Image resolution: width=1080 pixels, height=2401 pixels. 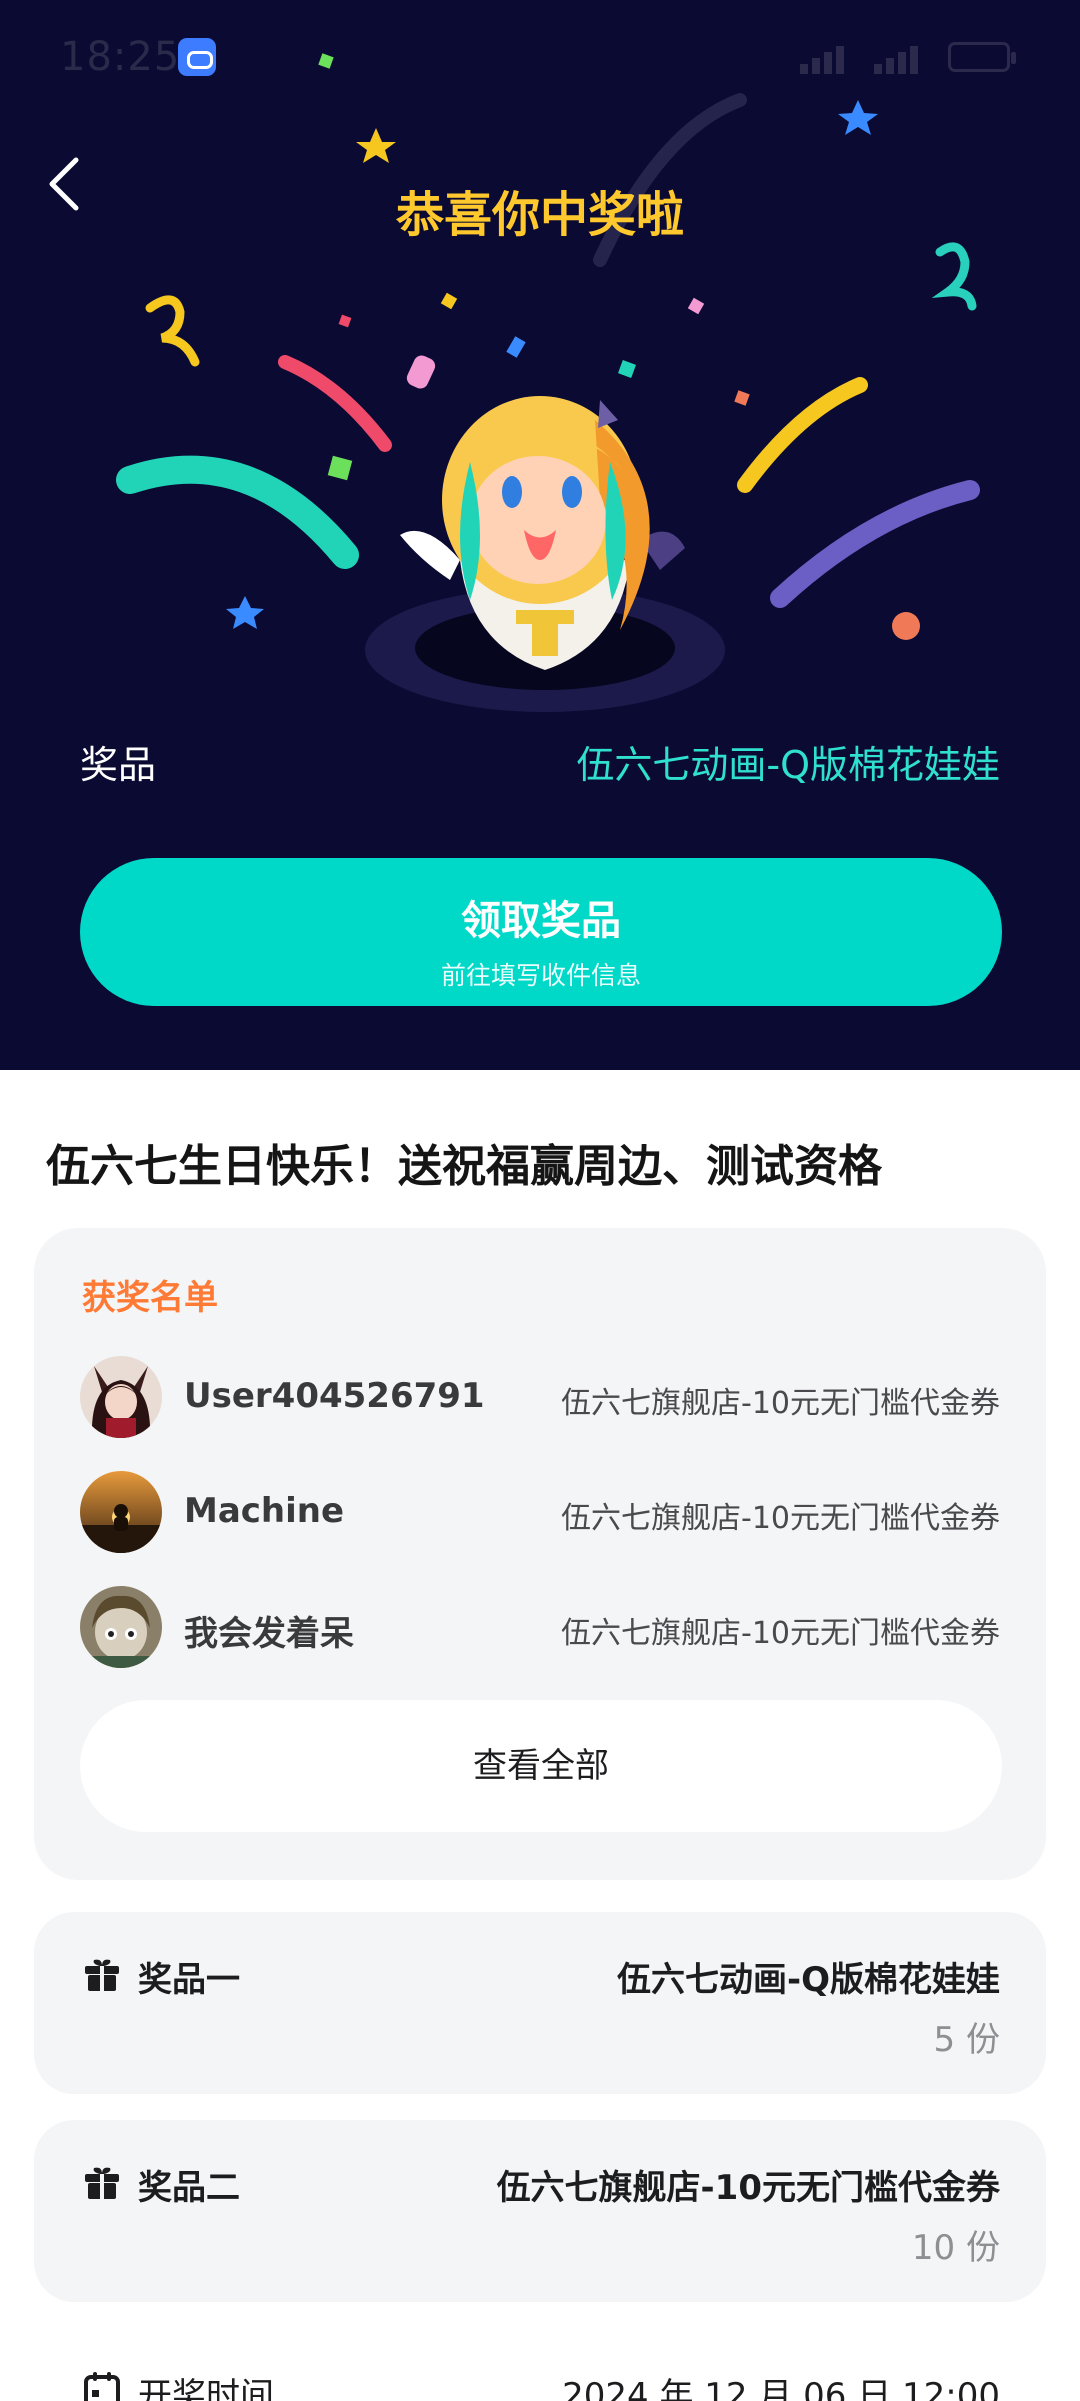 I want to click on winner-row: 我会发着呆 伍六七旗舰店-10元无门槛代金券, so click(x=540, y=1627).